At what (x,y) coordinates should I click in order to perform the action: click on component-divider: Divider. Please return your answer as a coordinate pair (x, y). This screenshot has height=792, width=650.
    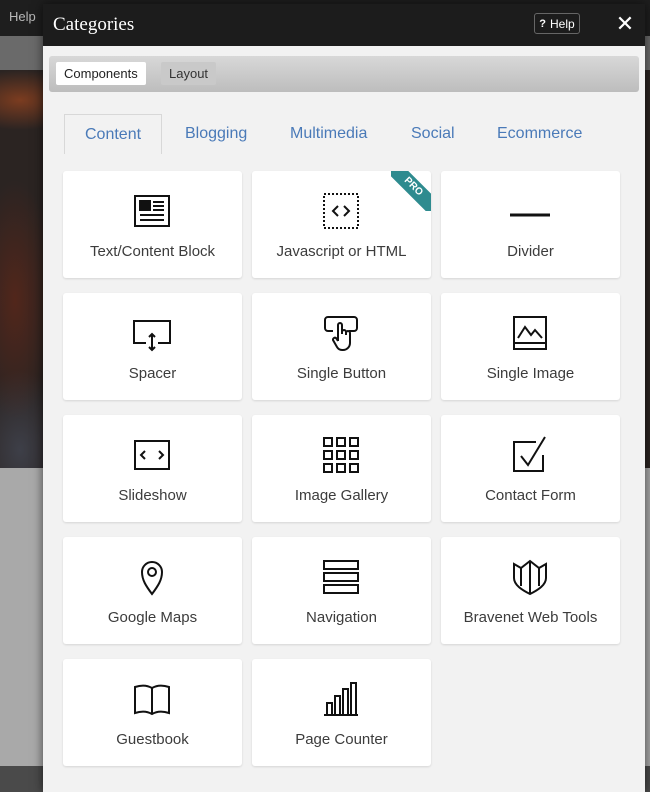
    Looking at the image, I should click on (530, 224).